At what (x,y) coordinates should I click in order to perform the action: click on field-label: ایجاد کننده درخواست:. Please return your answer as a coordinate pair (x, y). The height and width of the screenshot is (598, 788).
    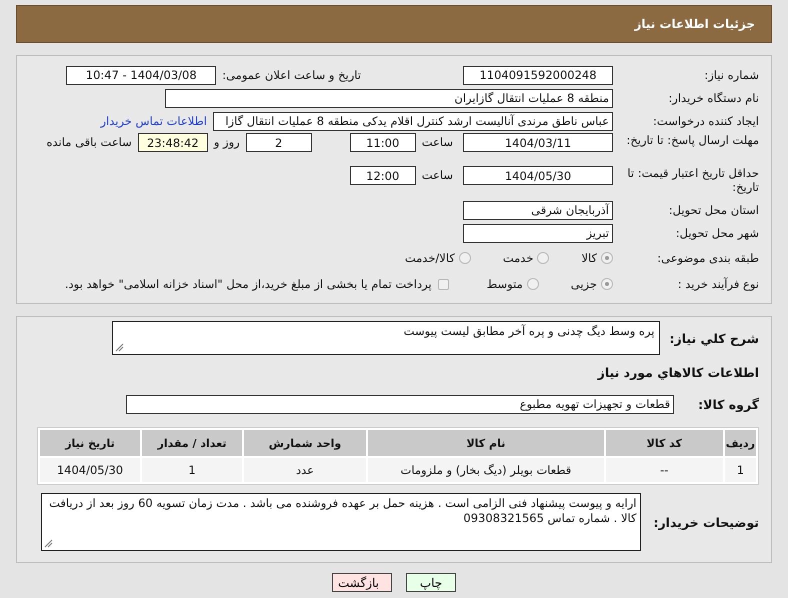
    Looking at the image, I should click on (705, 121).